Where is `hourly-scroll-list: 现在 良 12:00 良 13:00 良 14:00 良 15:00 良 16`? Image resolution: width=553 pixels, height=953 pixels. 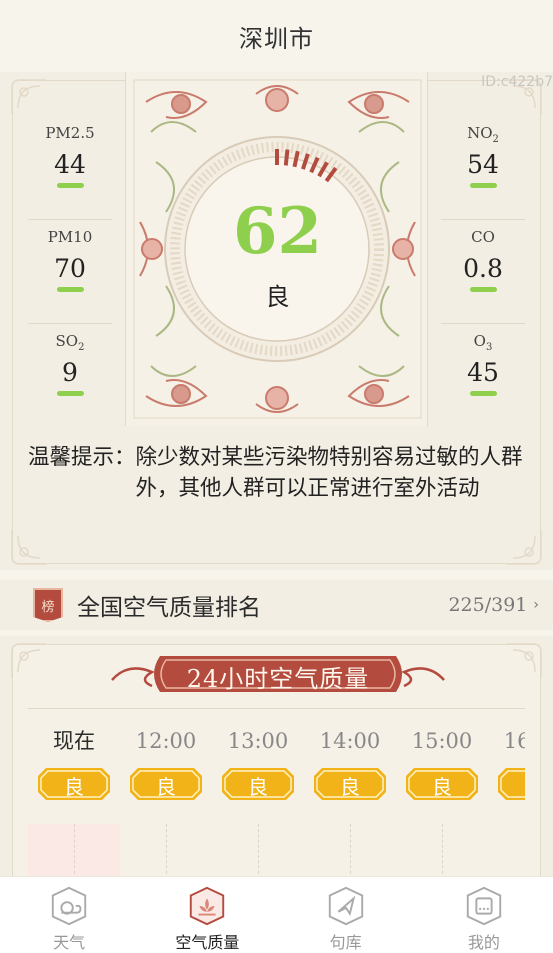 hourly-scroll-list: 现在 良 12:00 良 13:00 良 14:00 良 15:00 良 16 is located at coordinates (276, 796).